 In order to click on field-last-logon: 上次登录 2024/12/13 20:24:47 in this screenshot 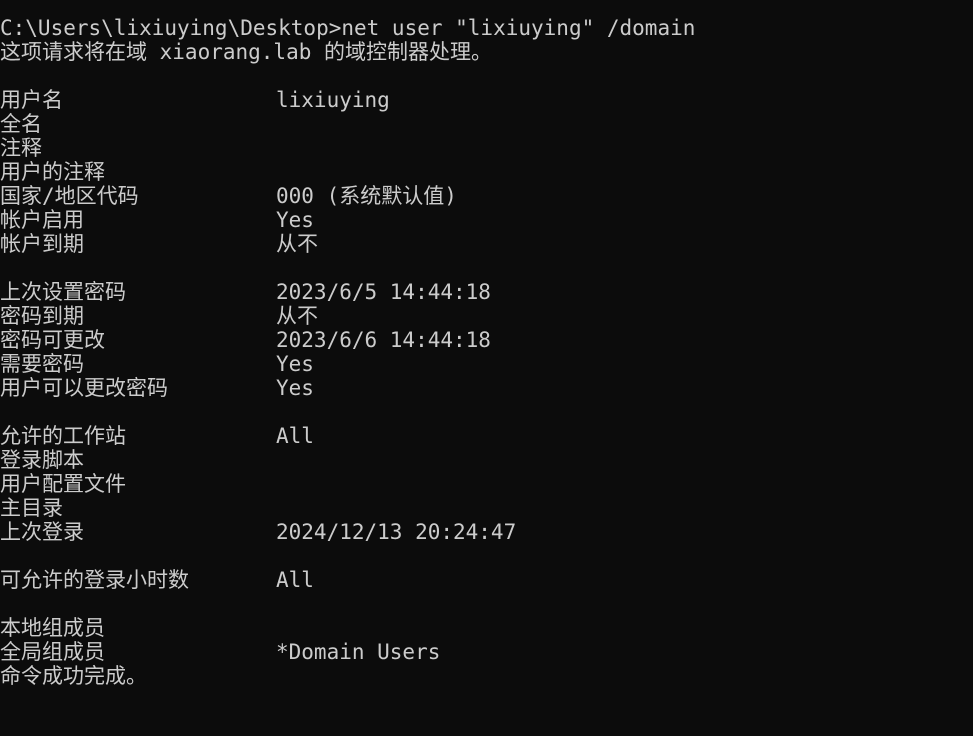, I will do `click(486, 532)`.